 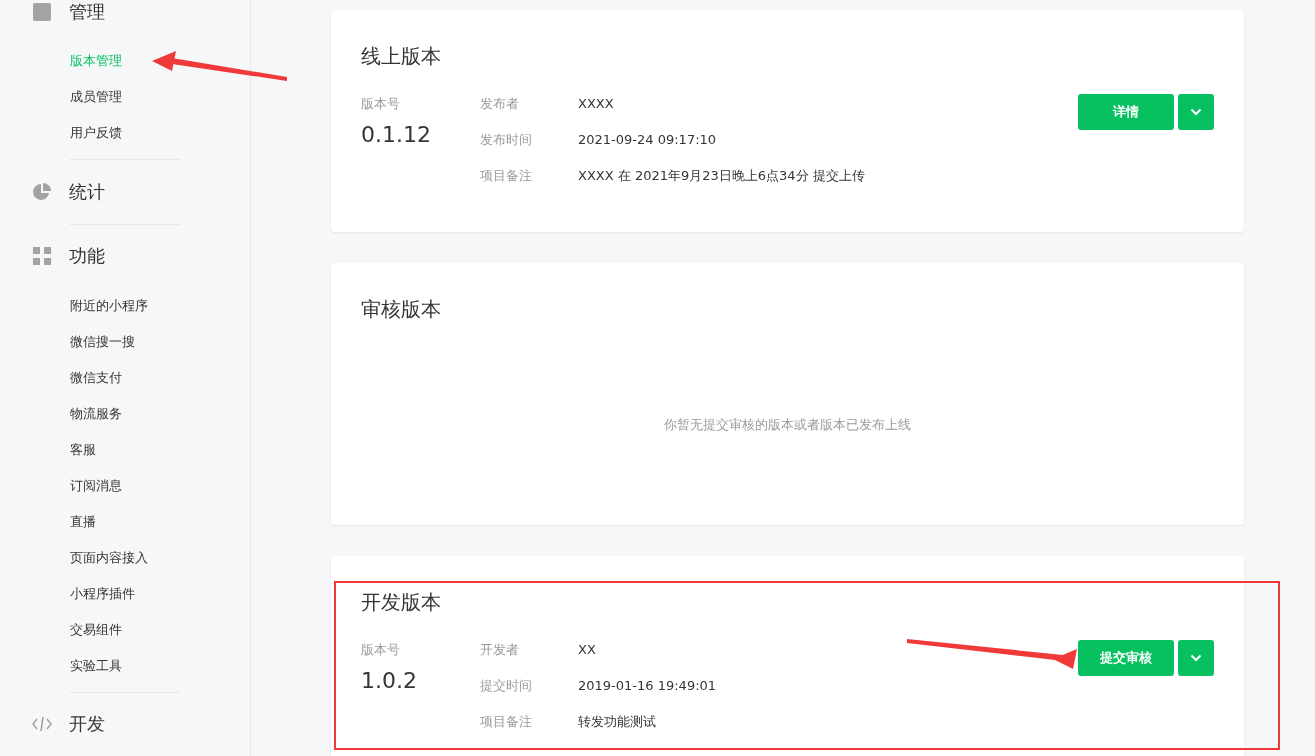 I want to click on sidebar-item: 订阅消息, so click(x=96, y=485).